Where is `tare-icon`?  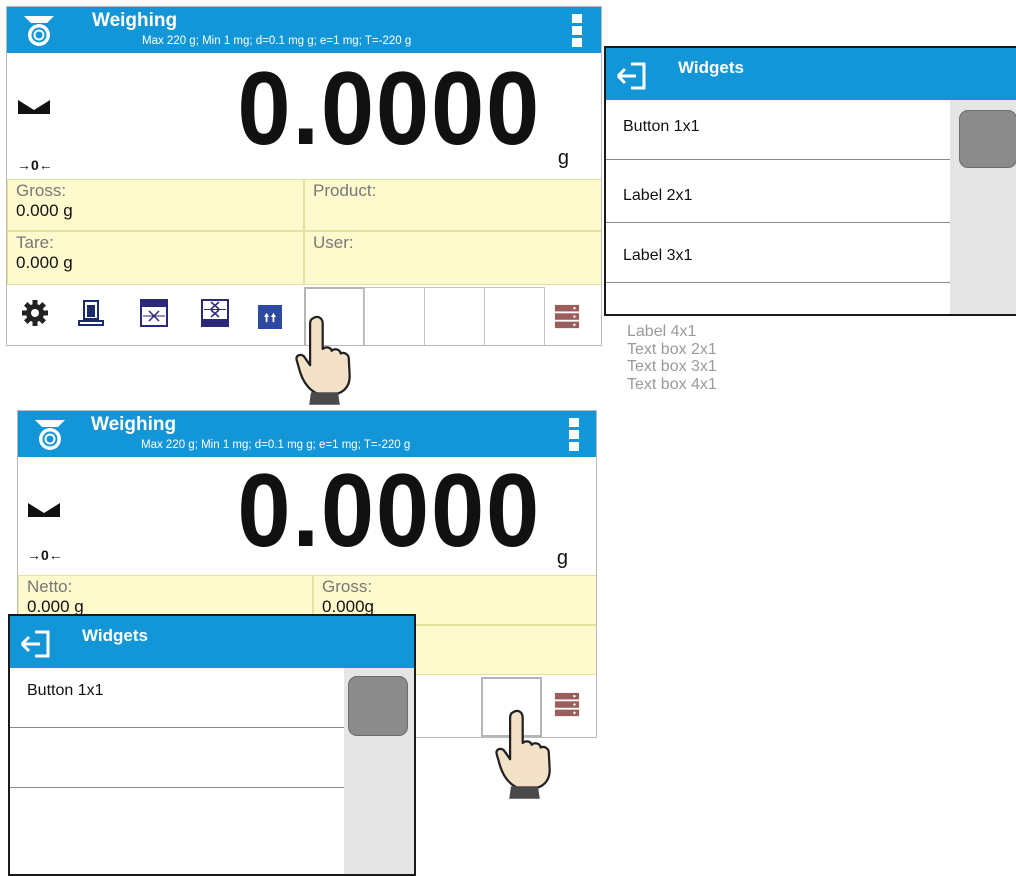
tare-icon is located at coordinates (91, 313).